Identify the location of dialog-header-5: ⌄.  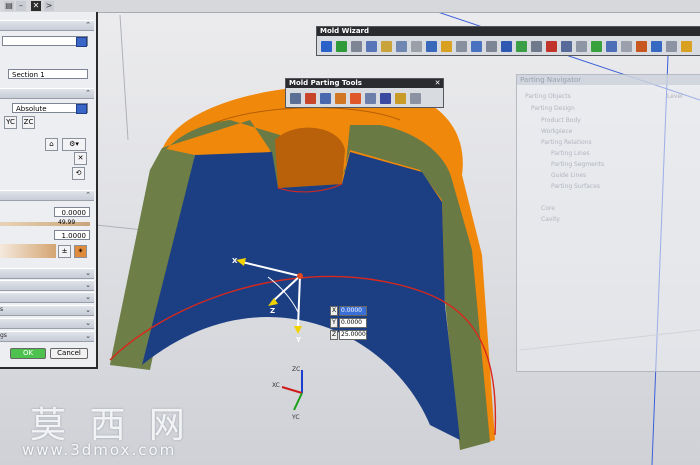
(47, 285).